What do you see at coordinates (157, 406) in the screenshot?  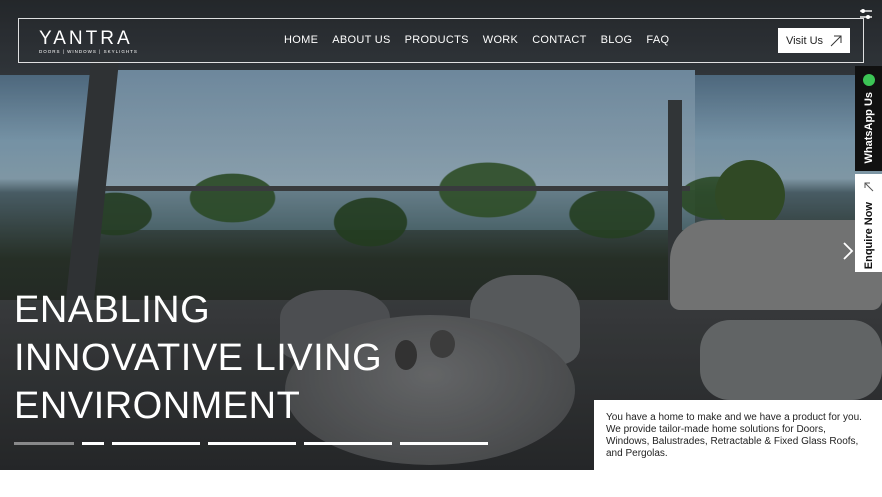 I see `headline-line: ENVIRONMENT` at bounding box center [157, 406].